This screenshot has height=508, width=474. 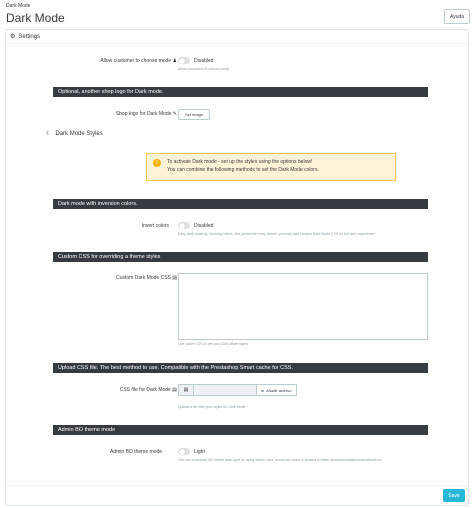 What do you see at coordinates (136, 452) in the screenshot?
I see `admin-theme-label: Admin BO theme mode` at bounding box center [136, 452].